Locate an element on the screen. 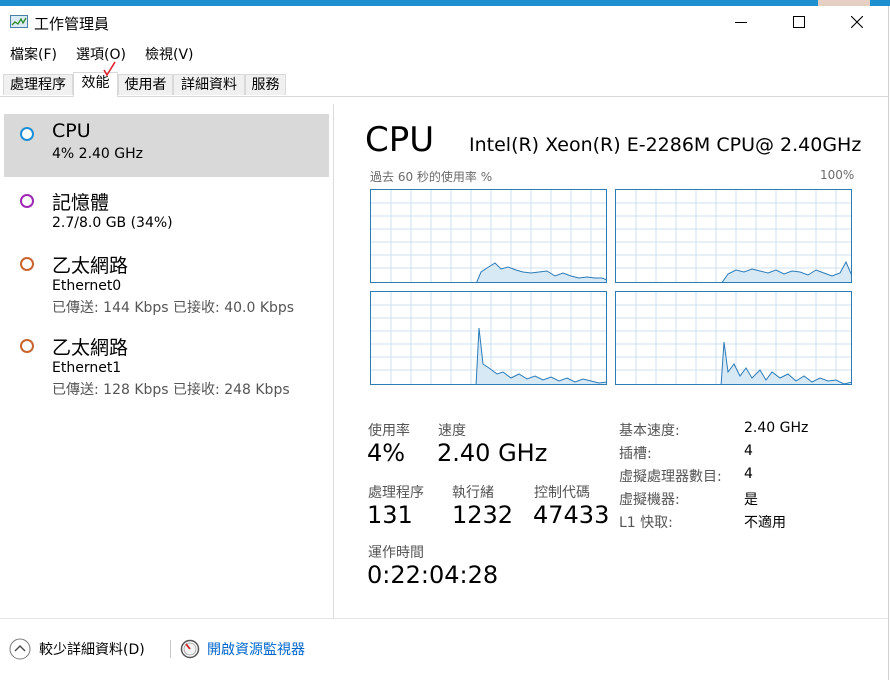 This screenshot has height=680, width=890. resource-ethernet0-name: 乙太網路 is located at coordinates (90, 266).